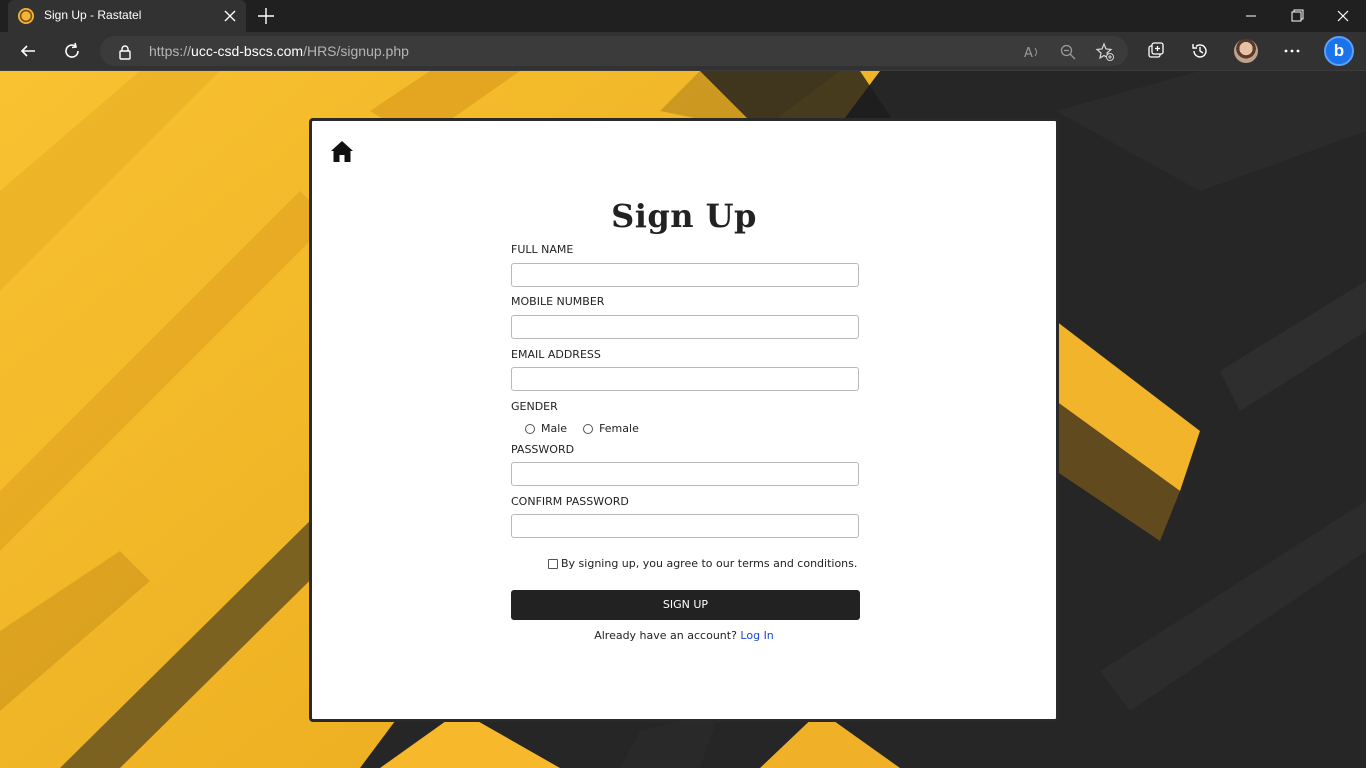 Image resolution: width=1366 pixels, height=768 pixels. I want to click on browser-tab: Sign Up - Rastatel, so click(127, 16).